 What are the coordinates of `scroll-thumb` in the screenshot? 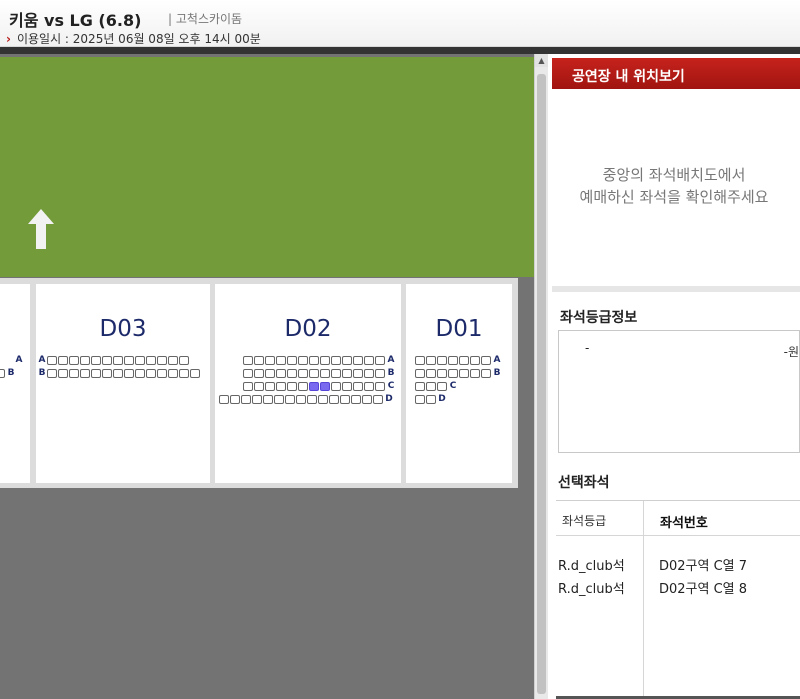 It's located at (541, 384).